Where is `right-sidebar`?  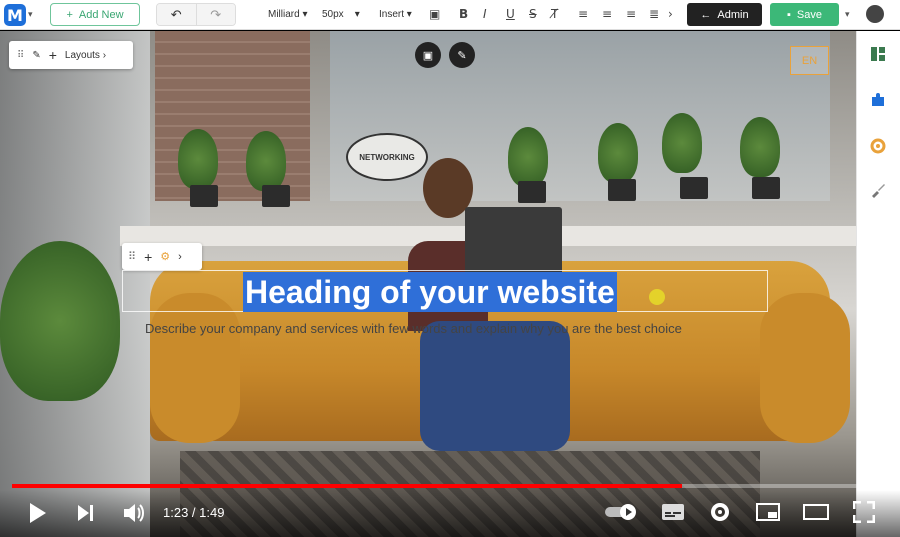 right-sidebar is located at coordinates (878, 284).